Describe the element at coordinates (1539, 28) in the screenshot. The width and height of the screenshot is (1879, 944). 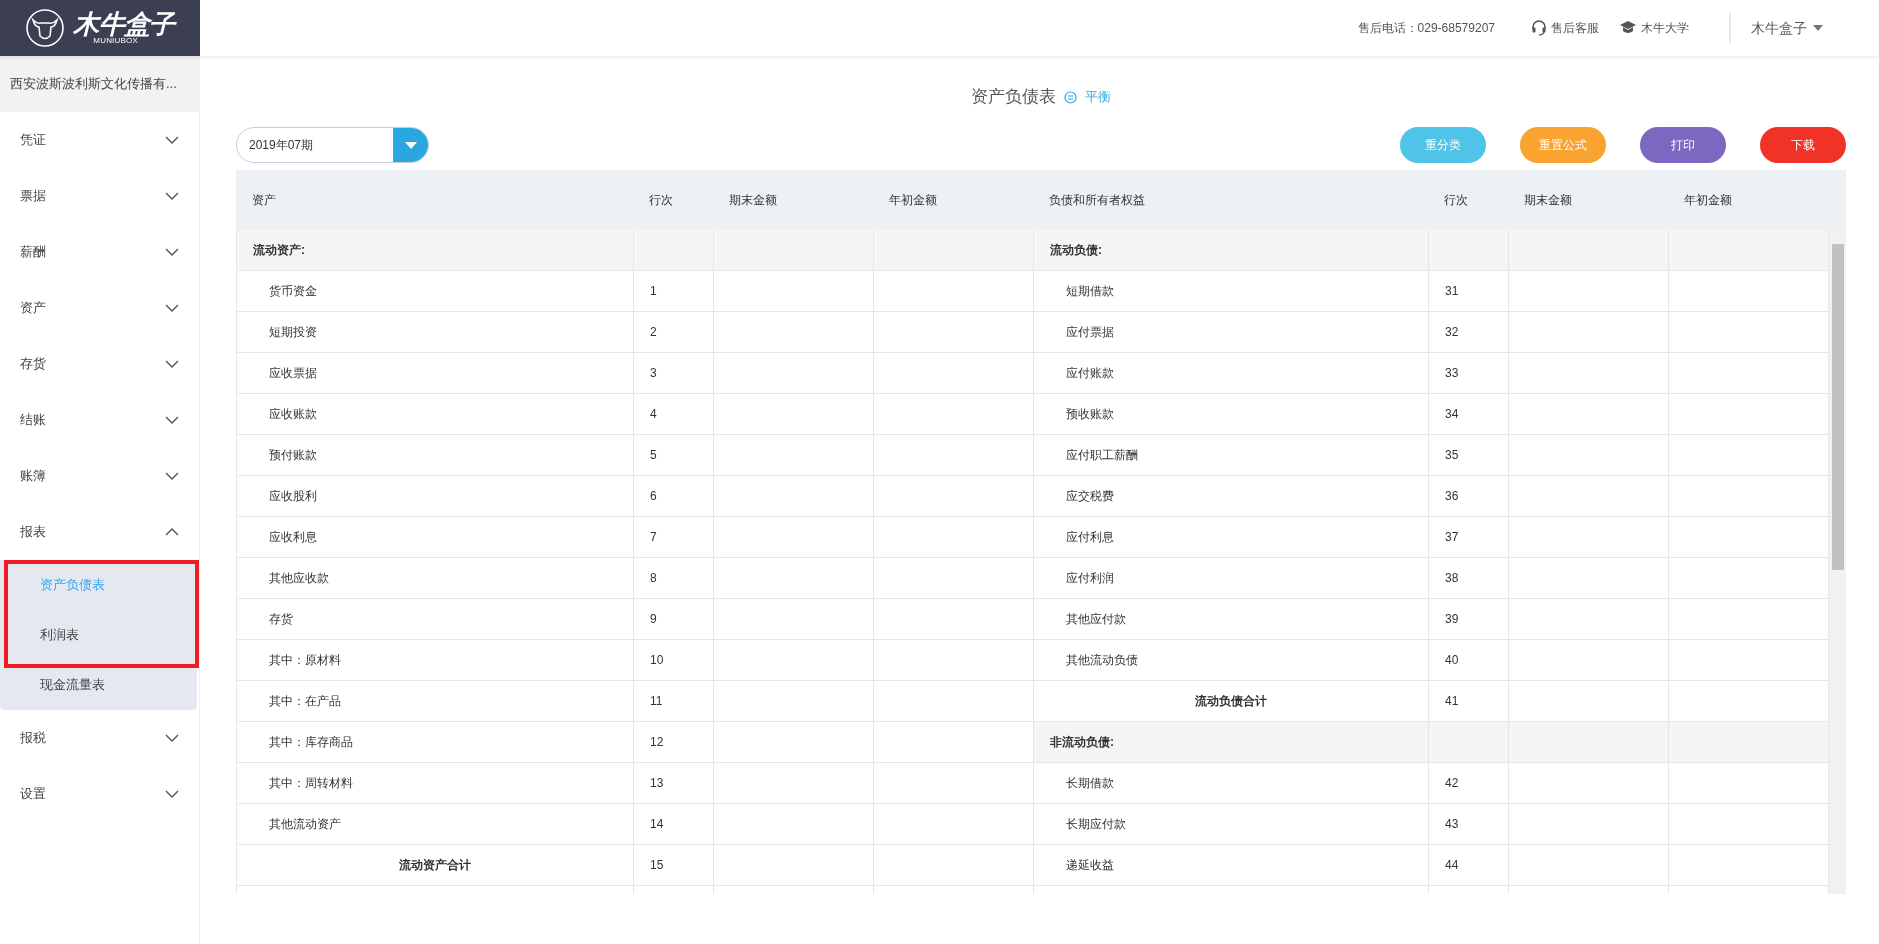
I see `headset-icon` at that location.